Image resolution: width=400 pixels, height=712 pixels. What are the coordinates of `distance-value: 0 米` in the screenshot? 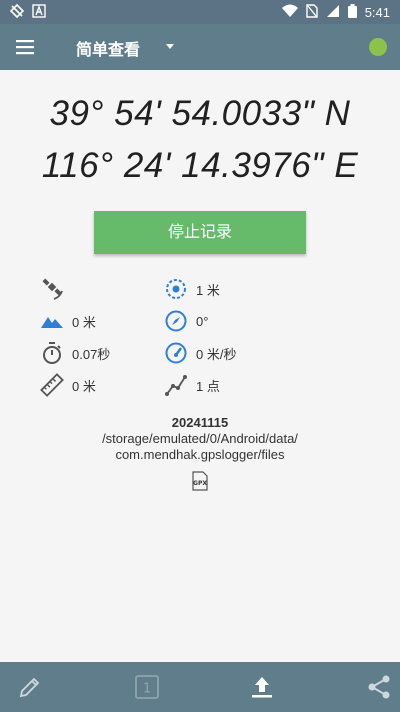 It's located at (84, 386).